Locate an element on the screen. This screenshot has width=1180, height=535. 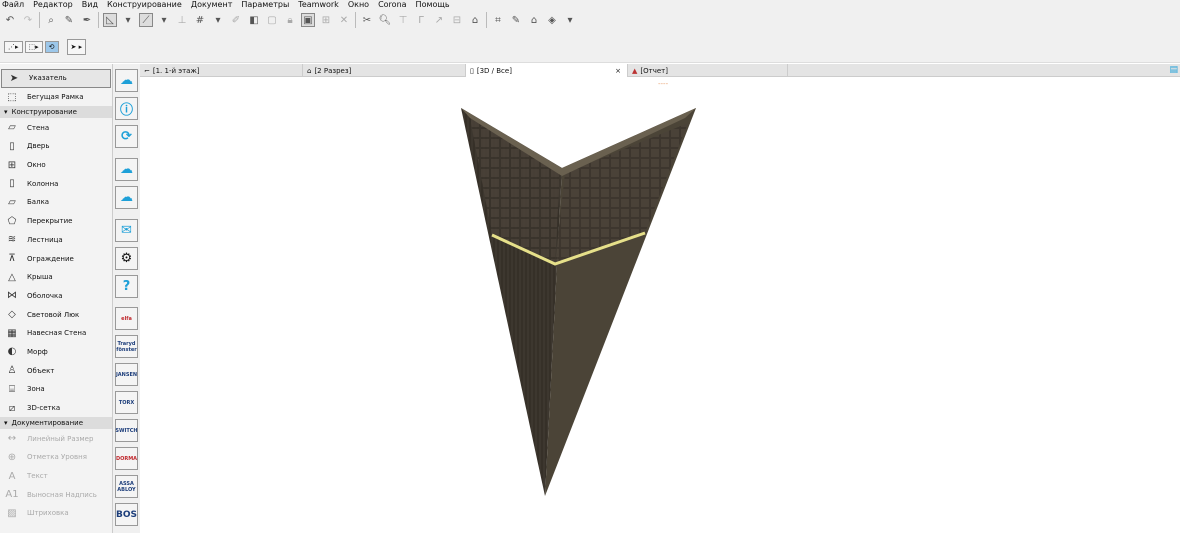
toolbox-item: ♙ Объект is located at coordinates (56, 370).